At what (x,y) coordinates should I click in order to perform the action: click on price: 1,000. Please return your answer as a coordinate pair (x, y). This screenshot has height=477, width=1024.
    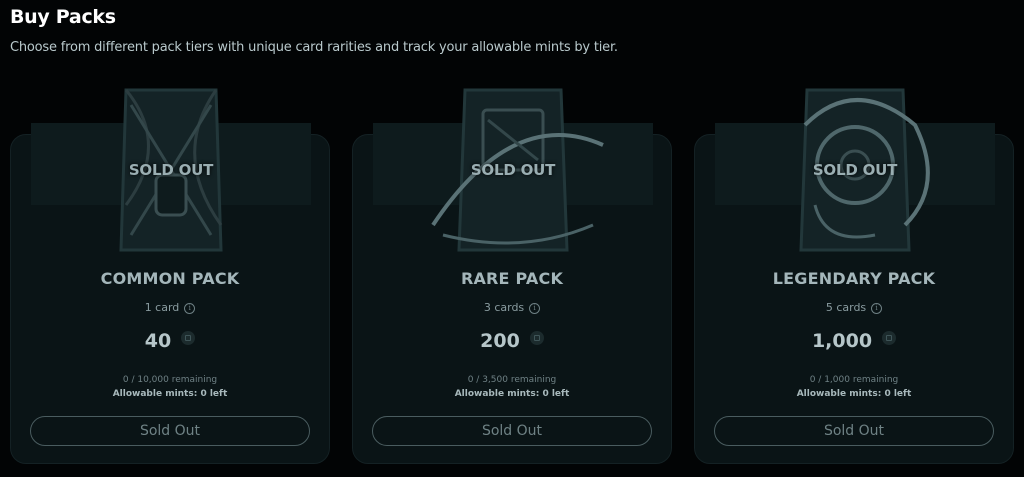
    Looking at the image, I should click on (854, 341).